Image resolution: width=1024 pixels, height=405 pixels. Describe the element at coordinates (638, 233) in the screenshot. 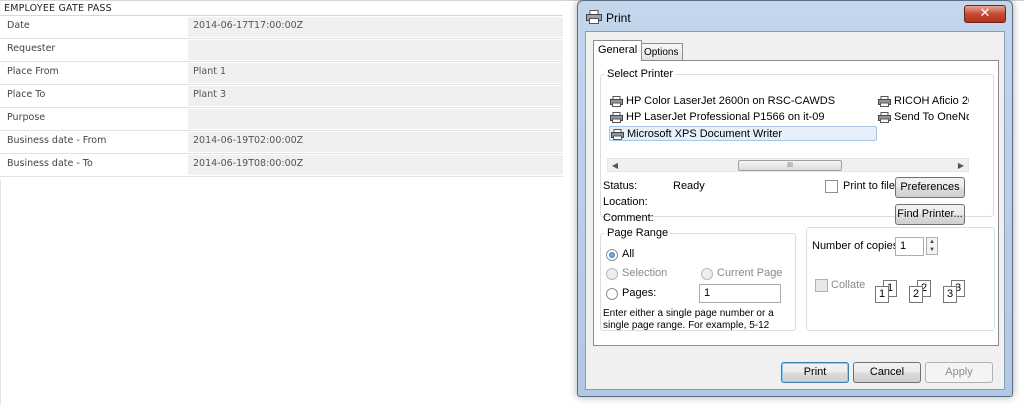

I see `page-range-legend: Page Range` at that location.